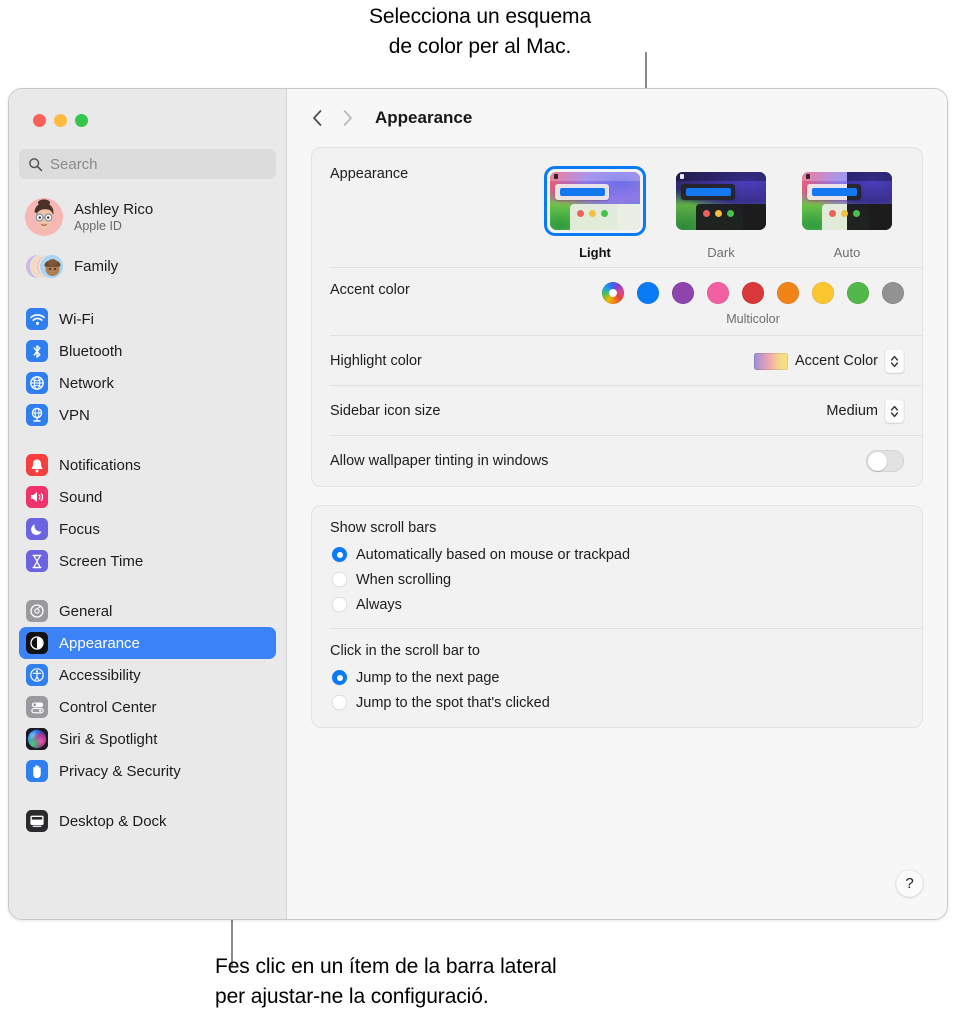  Describe the element at coordinates (60, 120) in the screenshot. I see `minimize-button` at that location.